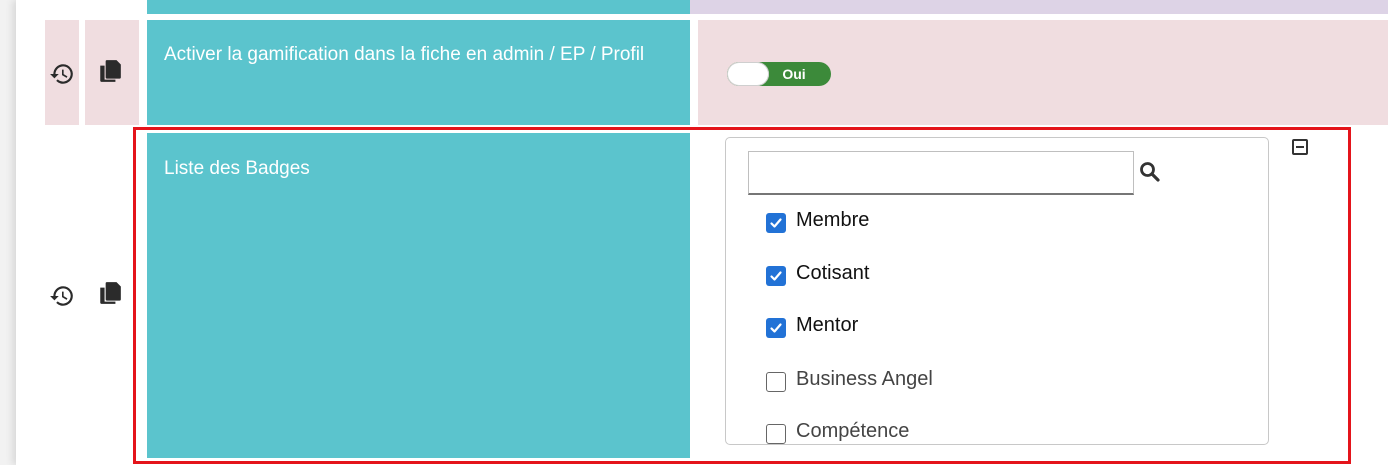 Image resolution: width=1388 pixels, height=465 pixels. Describe the element at coordinates (794, 74) in the screenshot. I see `toggle-text: Oui` at that location.